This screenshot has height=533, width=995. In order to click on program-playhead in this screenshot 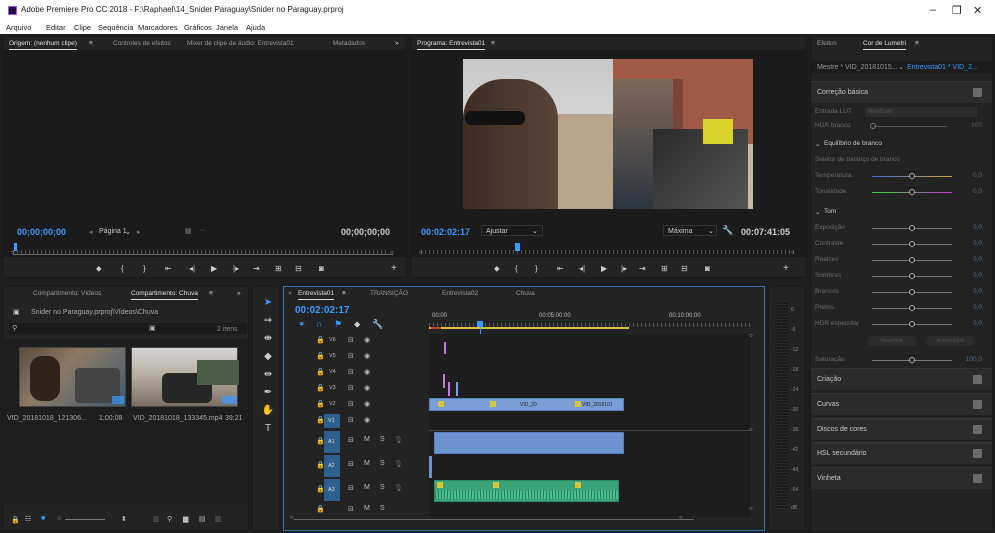, I will do `click(517, 247)`.